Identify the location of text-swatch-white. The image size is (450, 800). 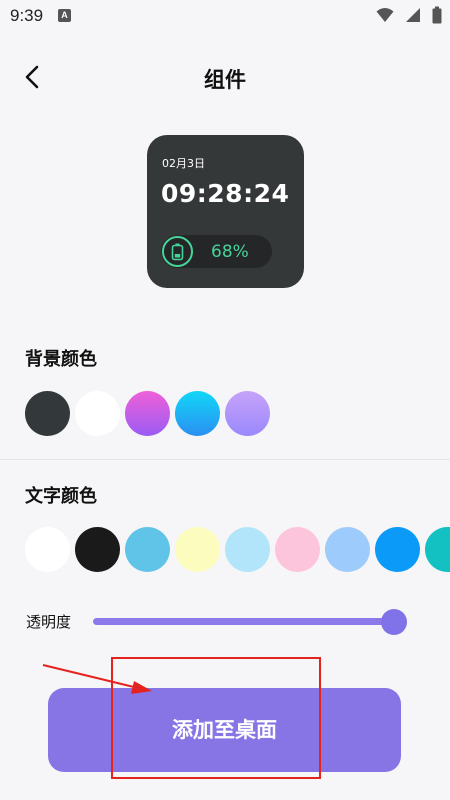
(47, 549).